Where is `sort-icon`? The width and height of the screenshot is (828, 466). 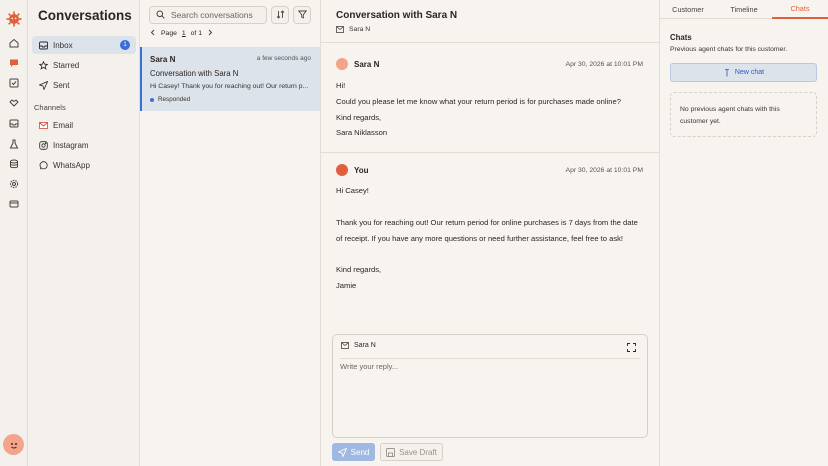
sort-icon is located at coordinates (280, 15).